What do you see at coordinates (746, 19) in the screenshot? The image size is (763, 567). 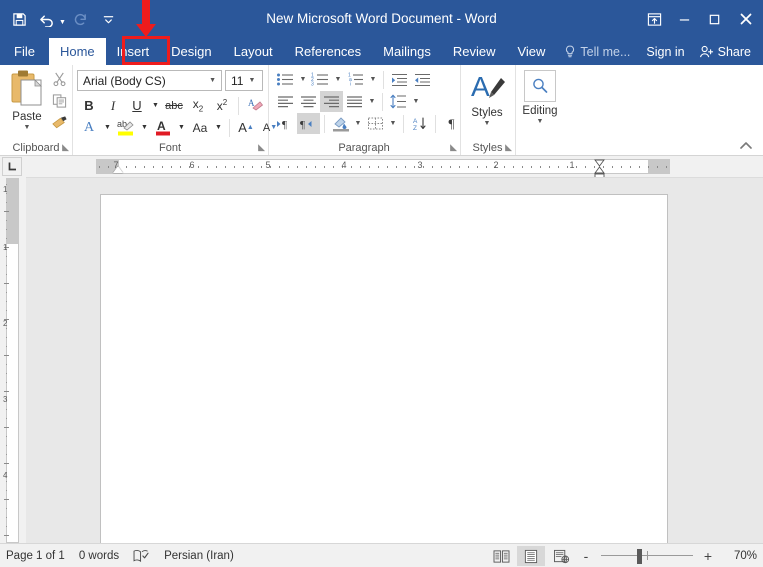 I see `close-icon` at bounding box center [746, 19].